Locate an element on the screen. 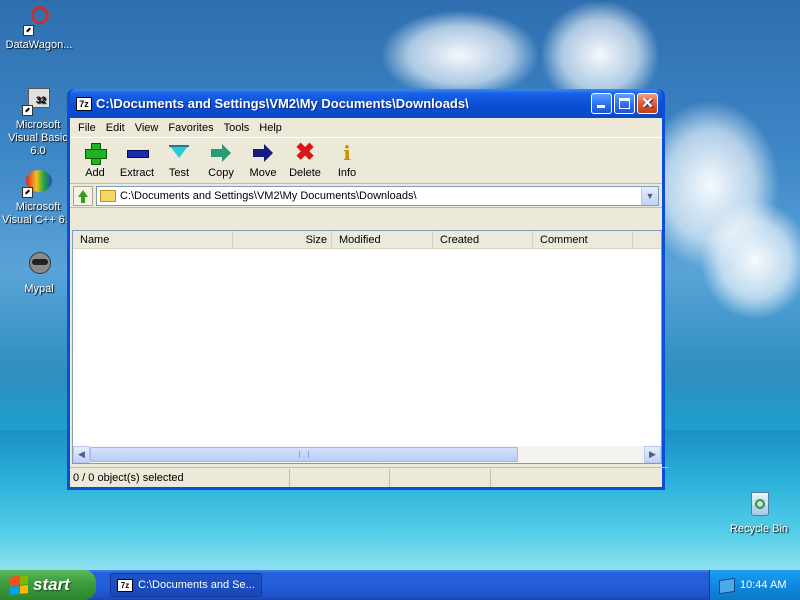 This screenshot has width=800, height=600. move-icon is located at coordinates (263, 153).